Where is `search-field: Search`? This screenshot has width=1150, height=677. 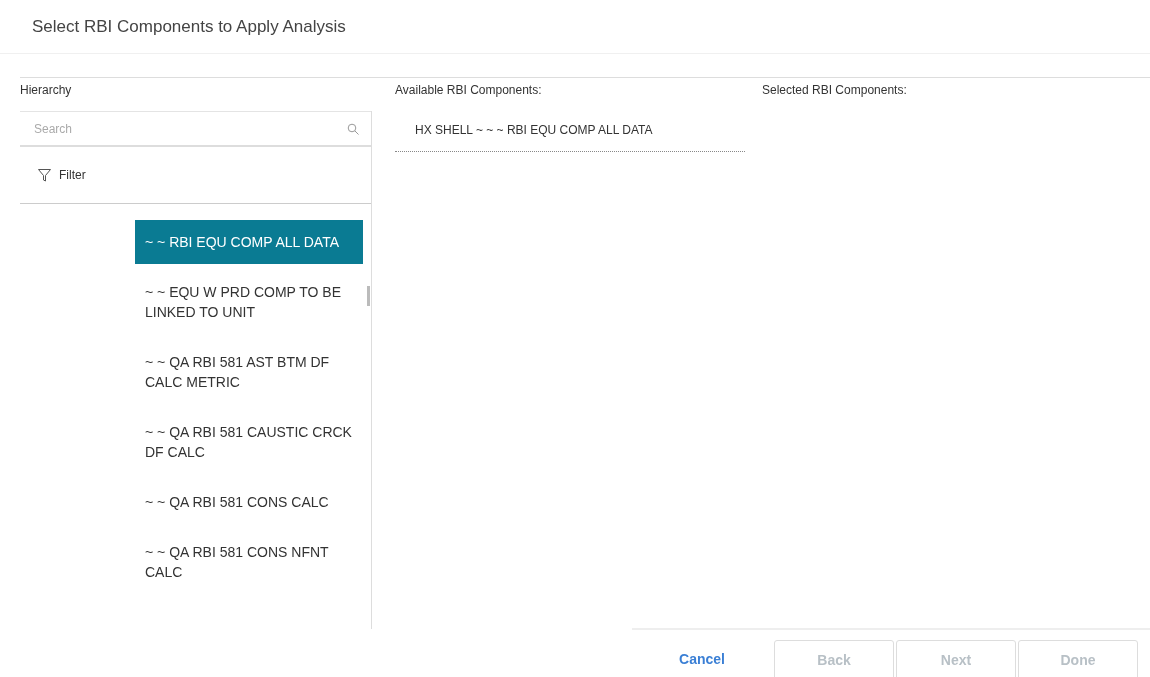
search-field: Search is located at coordinates (189, 128).